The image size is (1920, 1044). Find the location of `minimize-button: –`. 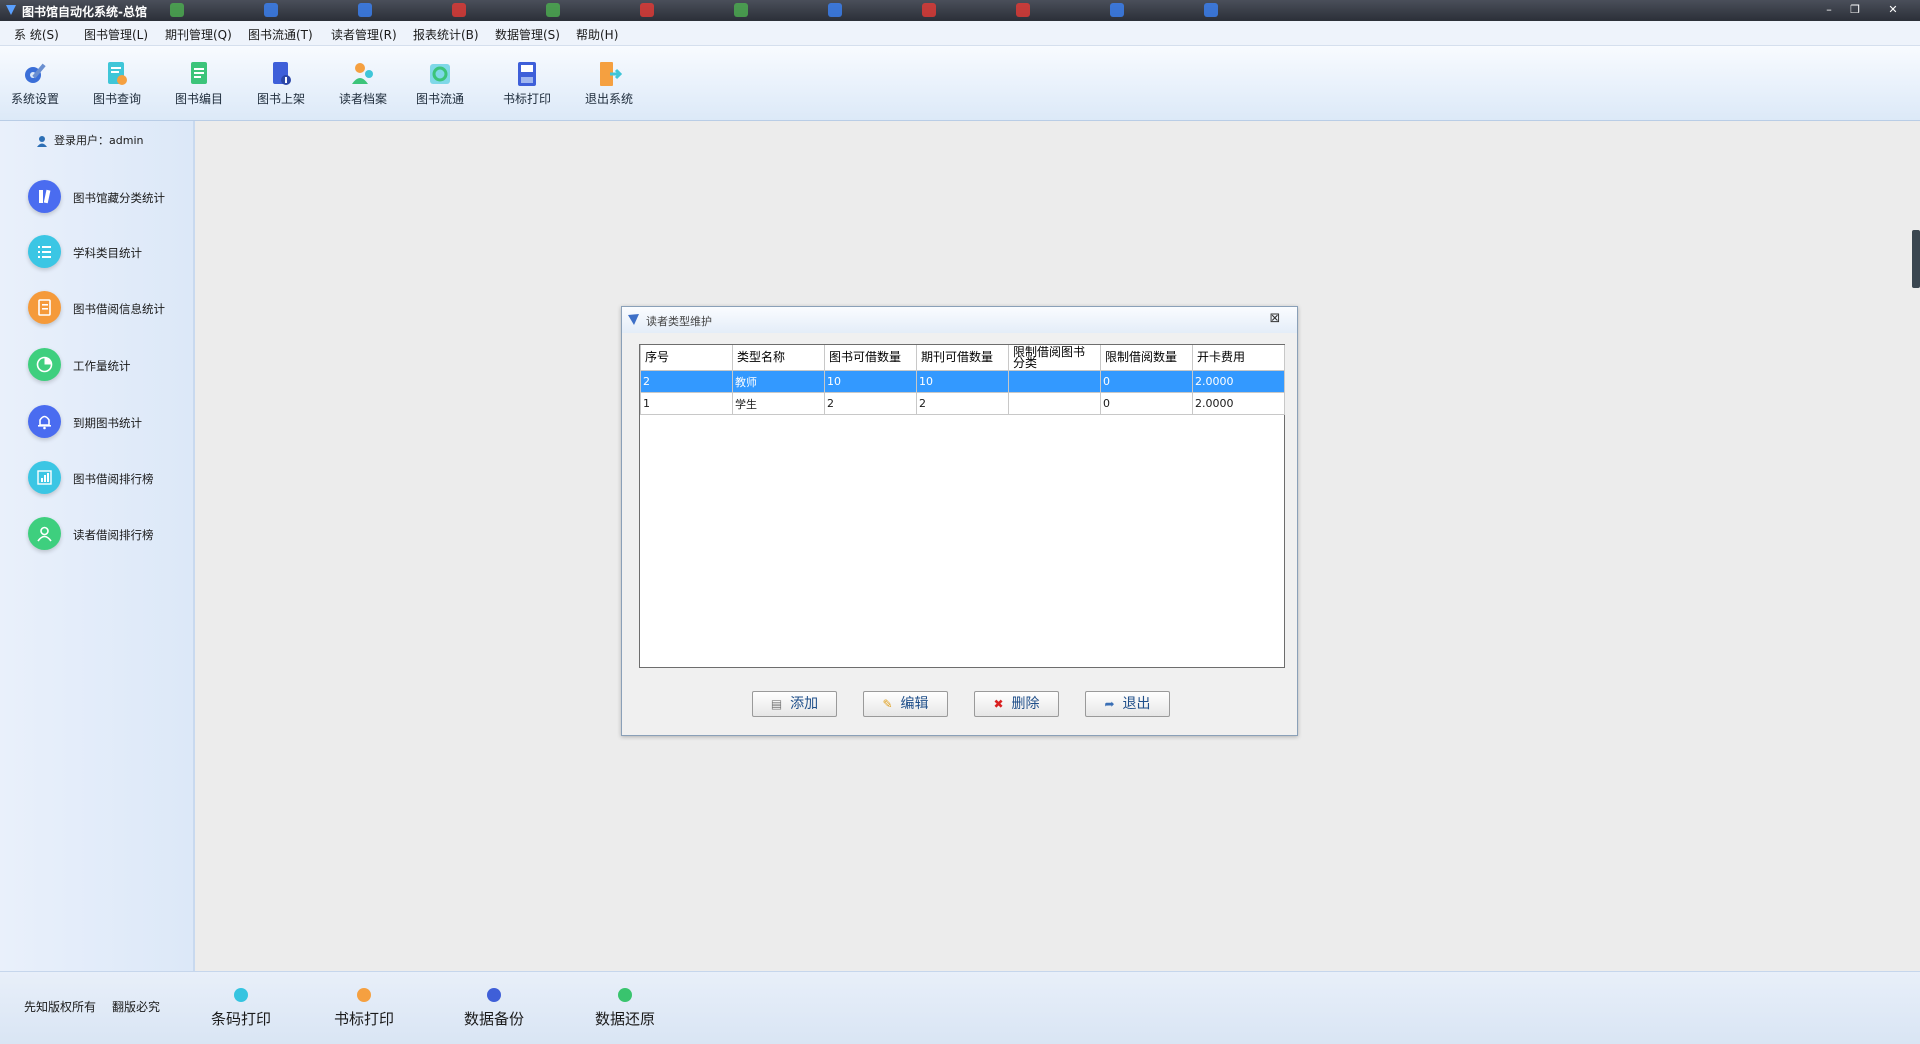

minimize-button: – is located at coordinates (1829, 10).